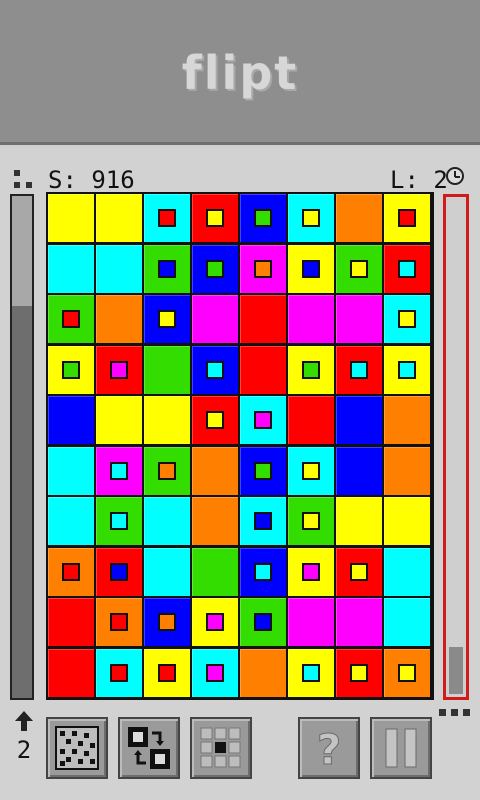 This screenshot has height=800, width=480. I want to click on menu-dots-icon, so click(25, 180).